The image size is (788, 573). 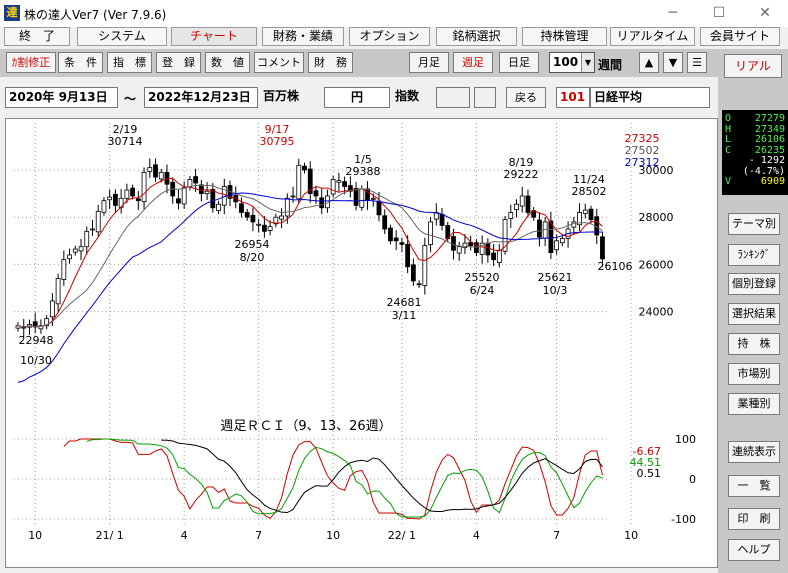 What do you see at coordinates (754, 486) in the screenshot?
I see `list-button: 一 覧` at bounding box center [754, 486].